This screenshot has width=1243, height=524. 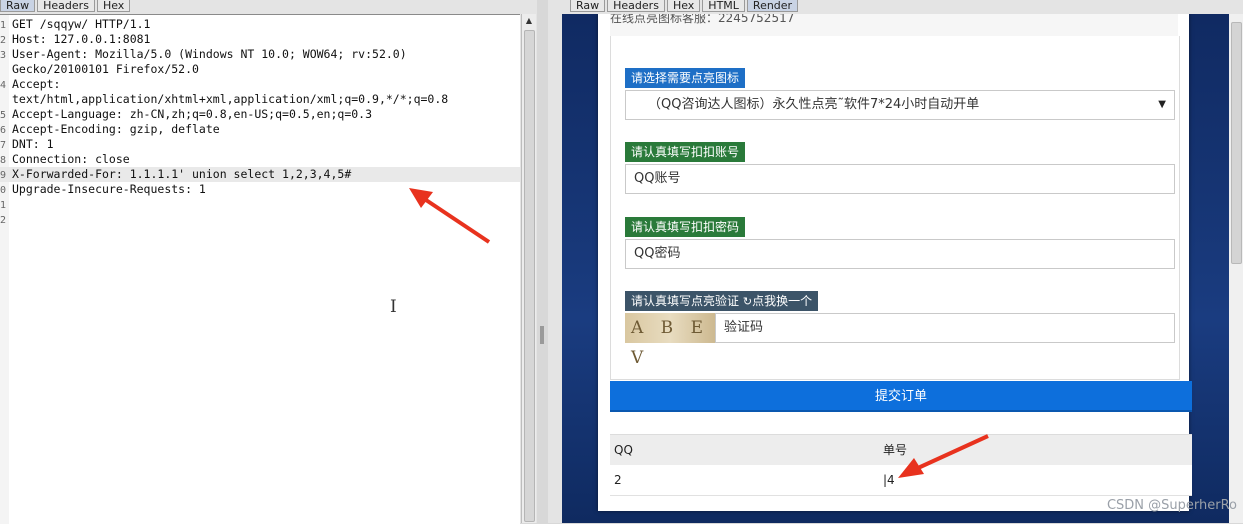 I want to click on line-text: Connection: close, so click(x=69, y=159).